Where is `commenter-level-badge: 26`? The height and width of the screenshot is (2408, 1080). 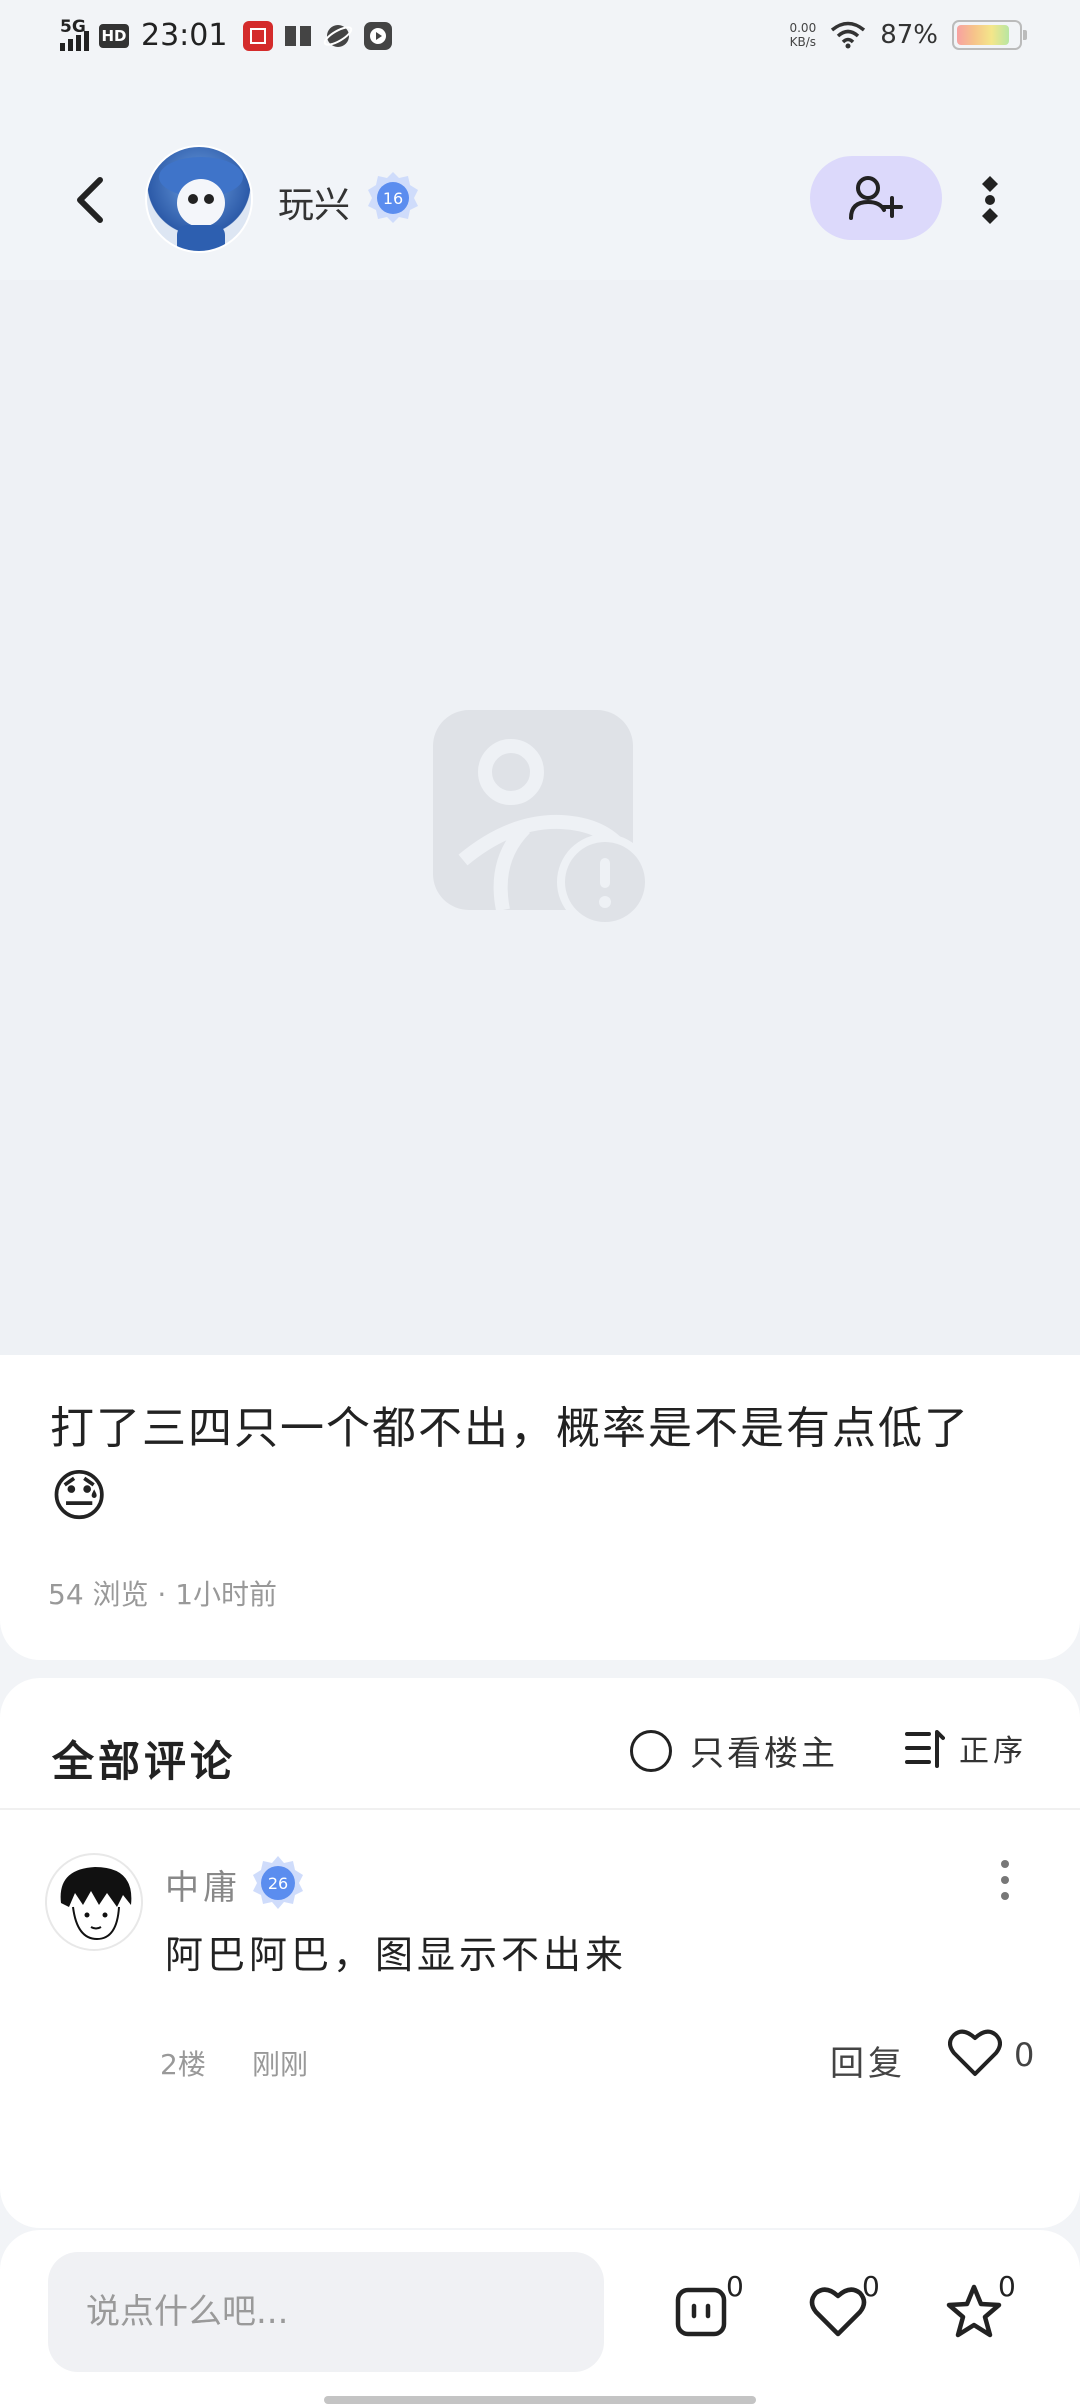
commenter-level-badge: 26 is located at coordinates (278, 1882).